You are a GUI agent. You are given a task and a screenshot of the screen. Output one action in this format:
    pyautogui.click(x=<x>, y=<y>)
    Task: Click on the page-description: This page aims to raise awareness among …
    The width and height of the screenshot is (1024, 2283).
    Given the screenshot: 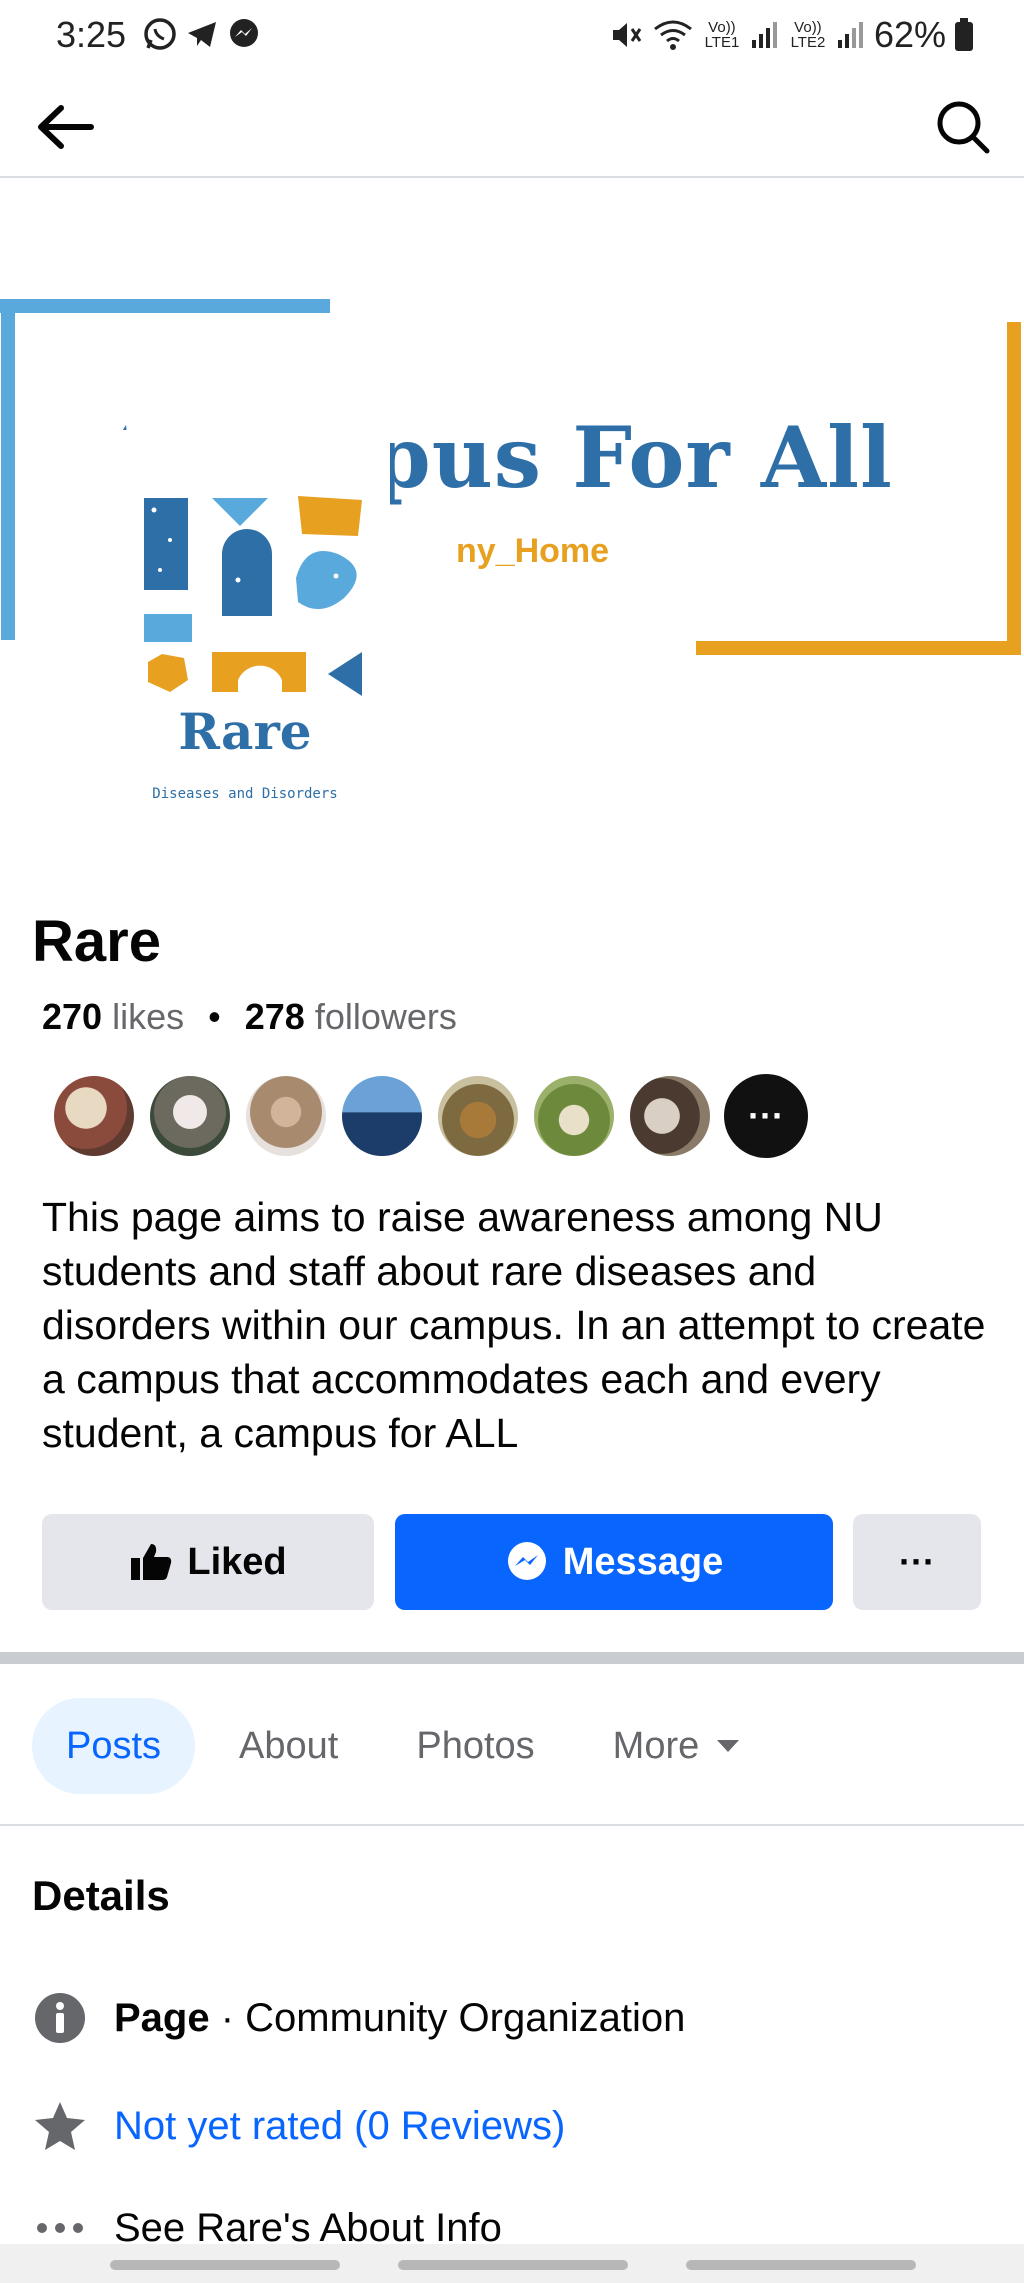 What is the action you would take?
    pyautogui.click(x=514, y=1325)
    